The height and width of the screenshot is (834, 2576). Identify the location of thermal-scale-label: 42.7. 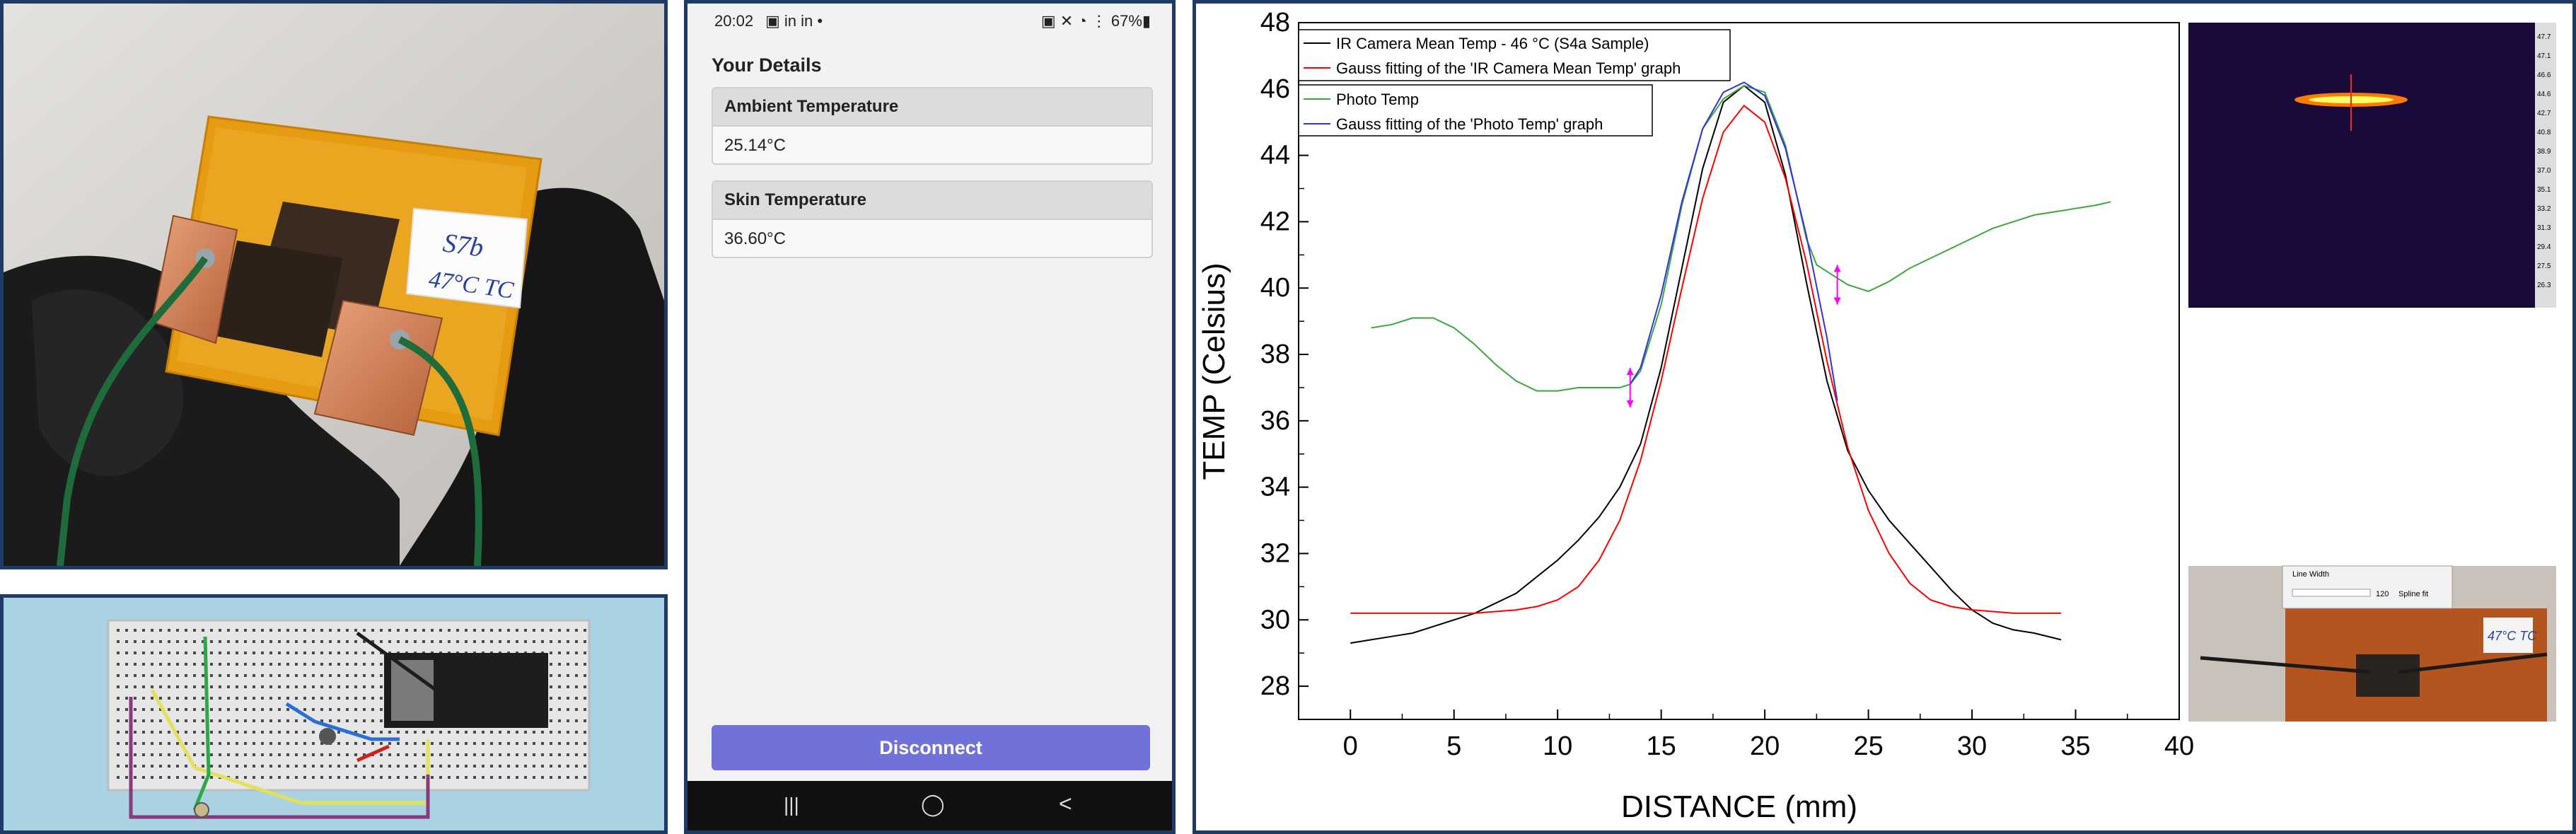
(2544, 113).